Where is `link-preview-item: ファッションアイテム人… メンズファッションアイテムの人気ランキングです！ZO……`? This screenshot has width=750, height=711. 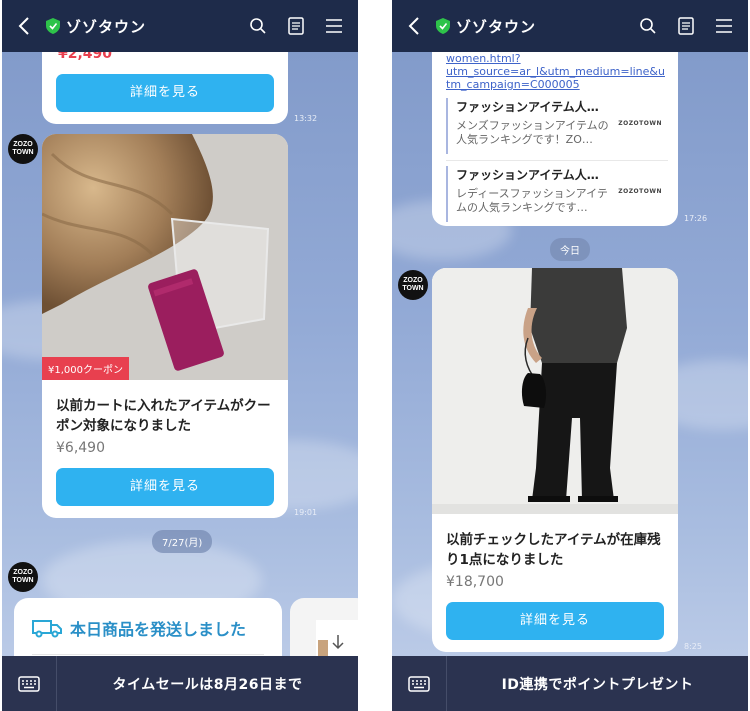
link-preview-item: ファッションアイテム人… メンズファッションアイテムの人気ランキングです！ZO…… is located at coordinates (557, 126).